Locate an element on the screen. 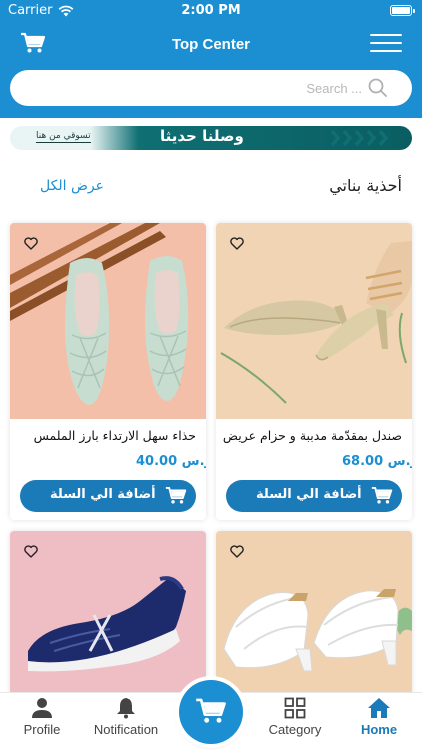 Image resolution: width=422 pixels, height=750 pixels. search-bar is located at coordinates (211, 88).